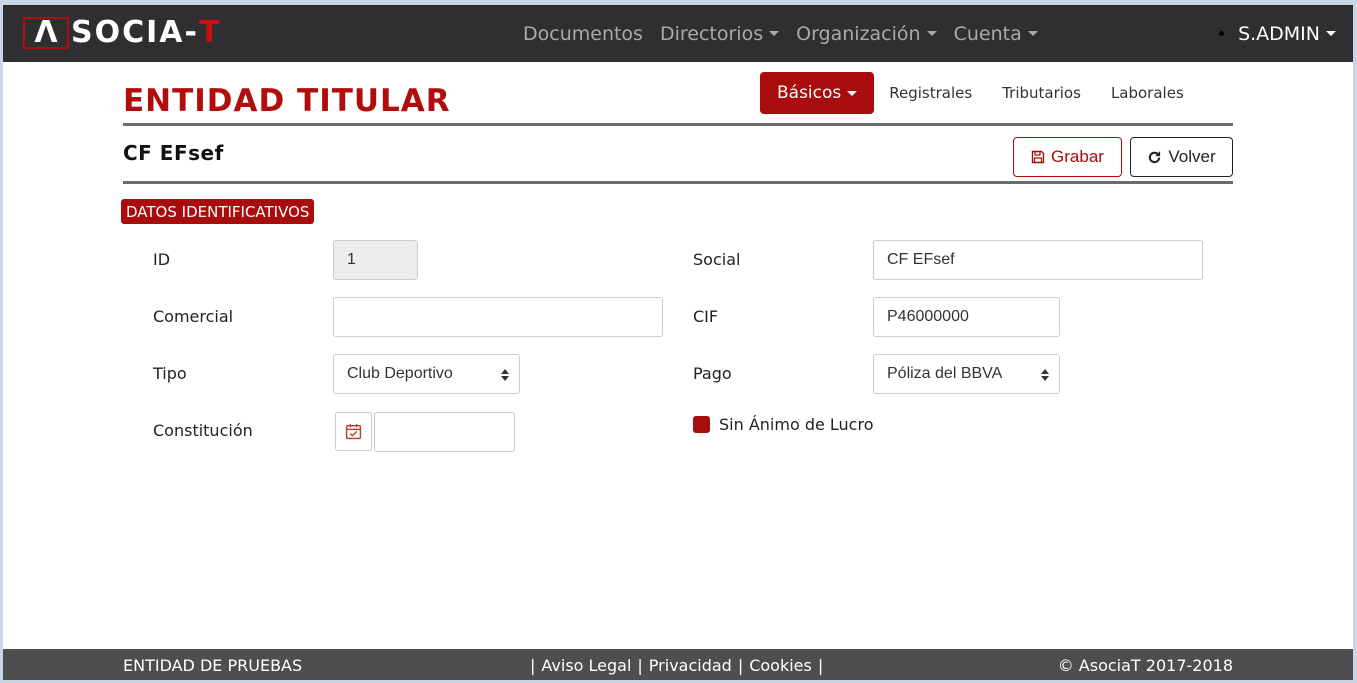 The image size is (1357, 683). I want to click on user-name: S.ADMIN, so click(1279, 33).